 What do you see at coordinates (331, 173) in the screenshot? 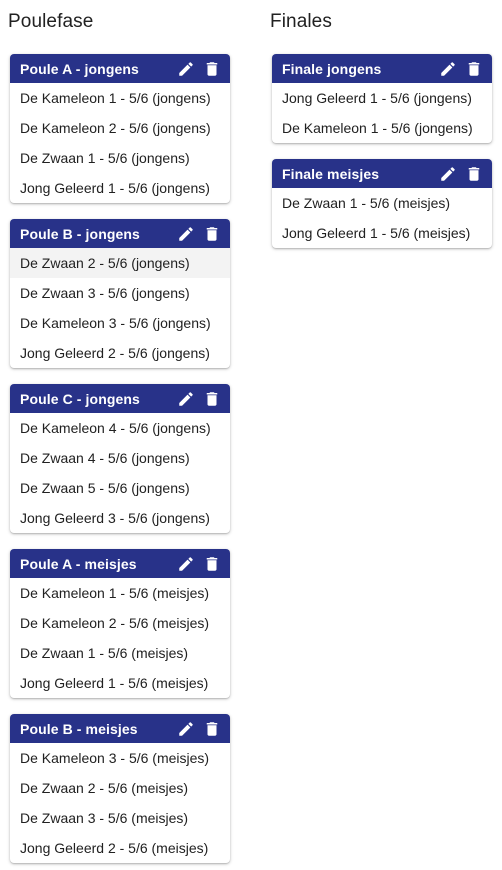
I see `card-title: Finale meisjes` at bounding box center [331, 173].